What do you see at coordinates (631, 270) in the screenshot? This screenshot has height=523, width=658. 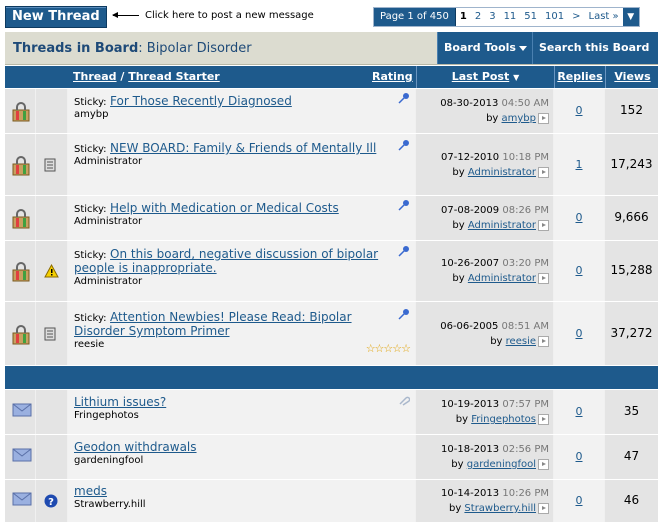 I see `views-count: 15,288` at bounding box center [631, 270].